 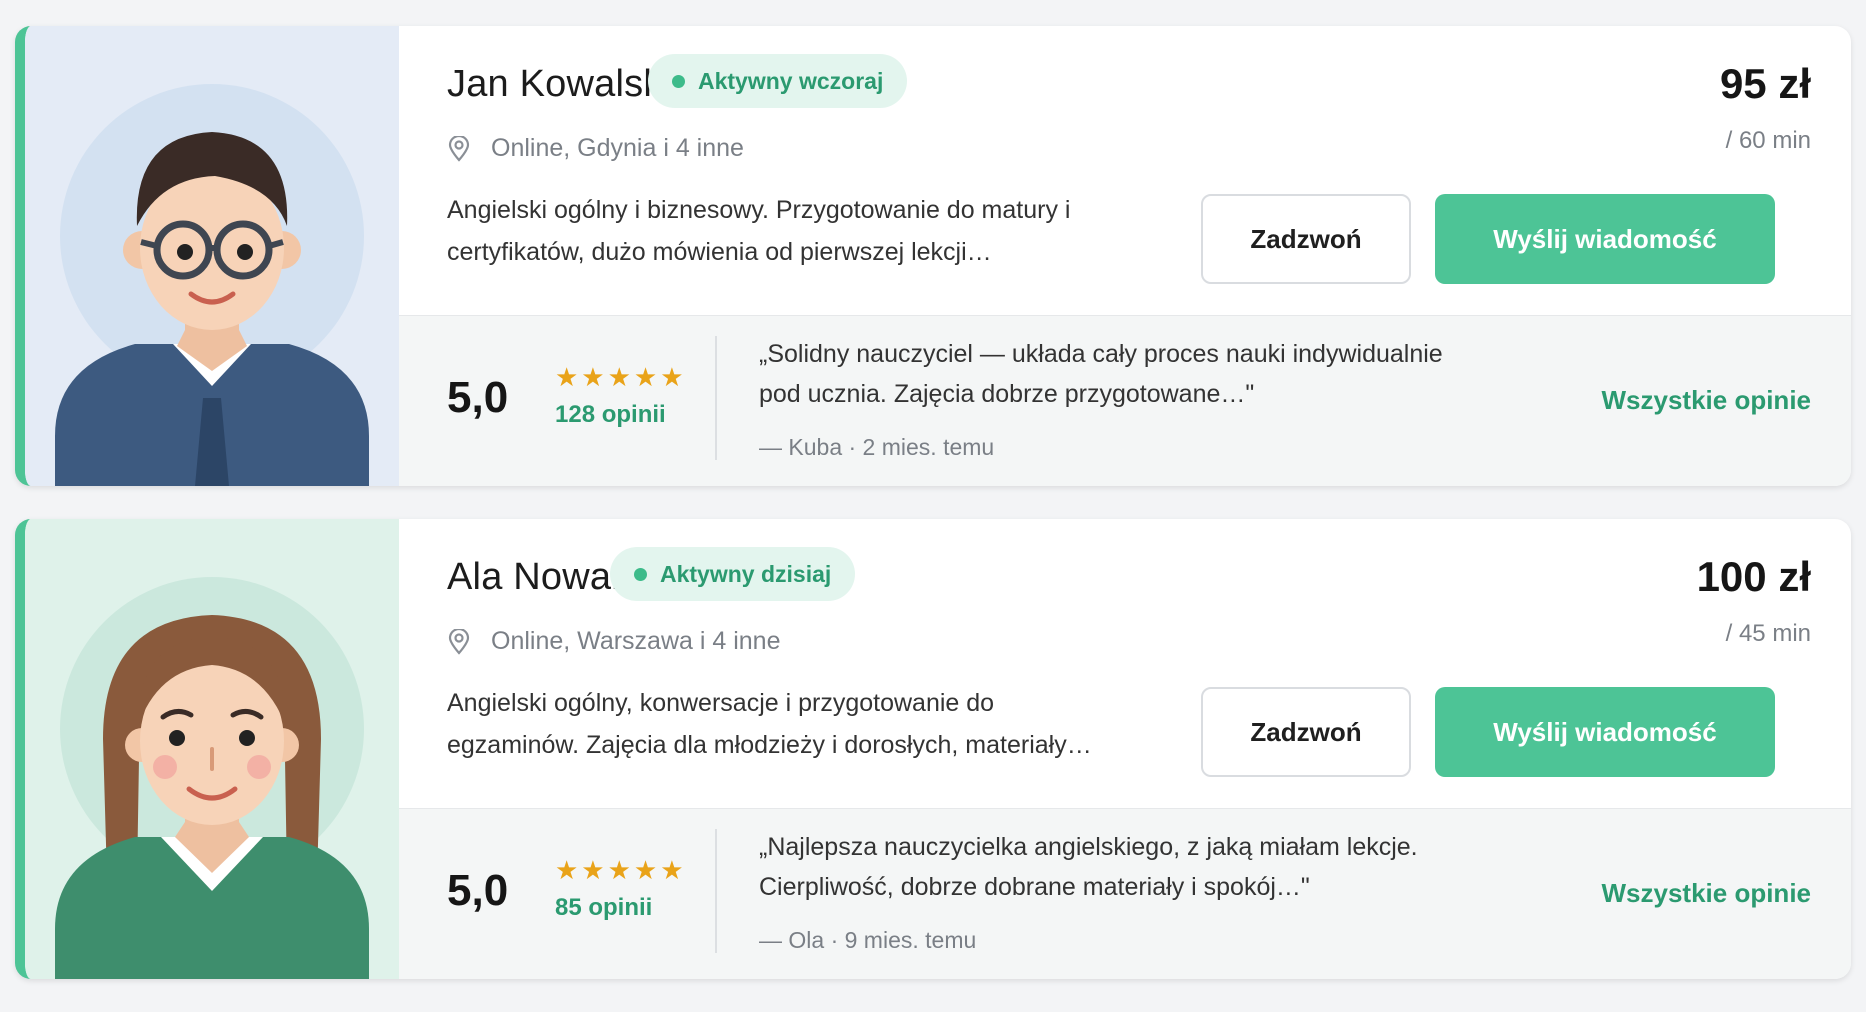 I want to click on location-text: Online, Gdynia i 4 inne, so click(x=617, y=148).